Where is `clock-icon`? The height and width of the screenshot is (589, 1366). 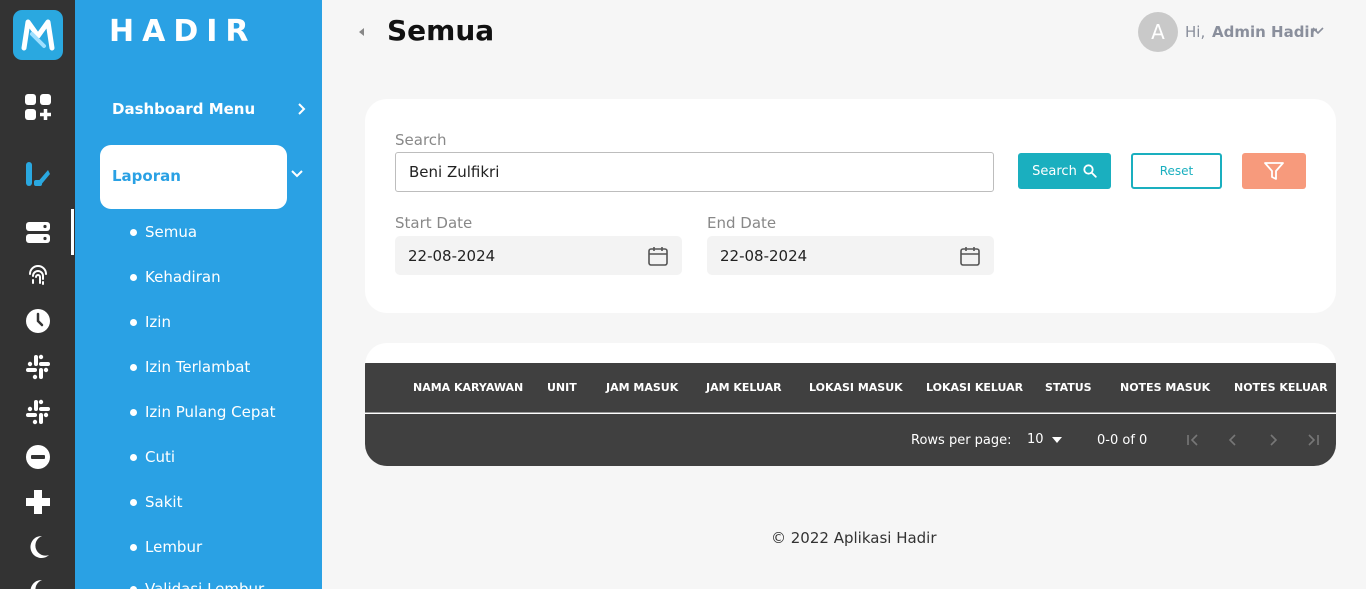 clock-icon is located at coordinates (38, 321).